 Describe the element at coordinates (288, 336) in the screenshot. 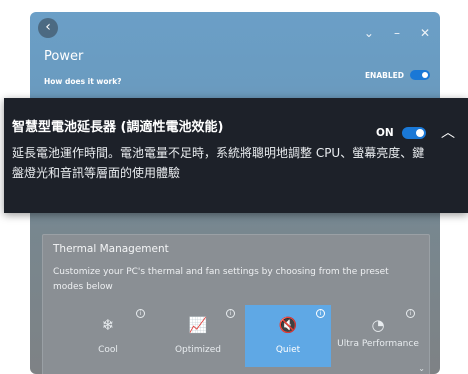

I see `mode-quiet: i 🔇 Quiet` at that location.